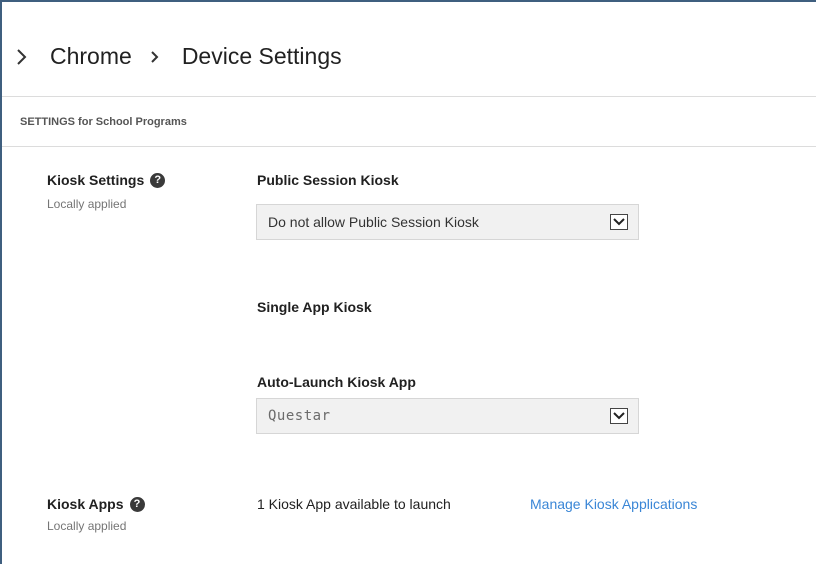  I want to click on kiosk-settings-subtitle: Locally applied, so click(87, 204).